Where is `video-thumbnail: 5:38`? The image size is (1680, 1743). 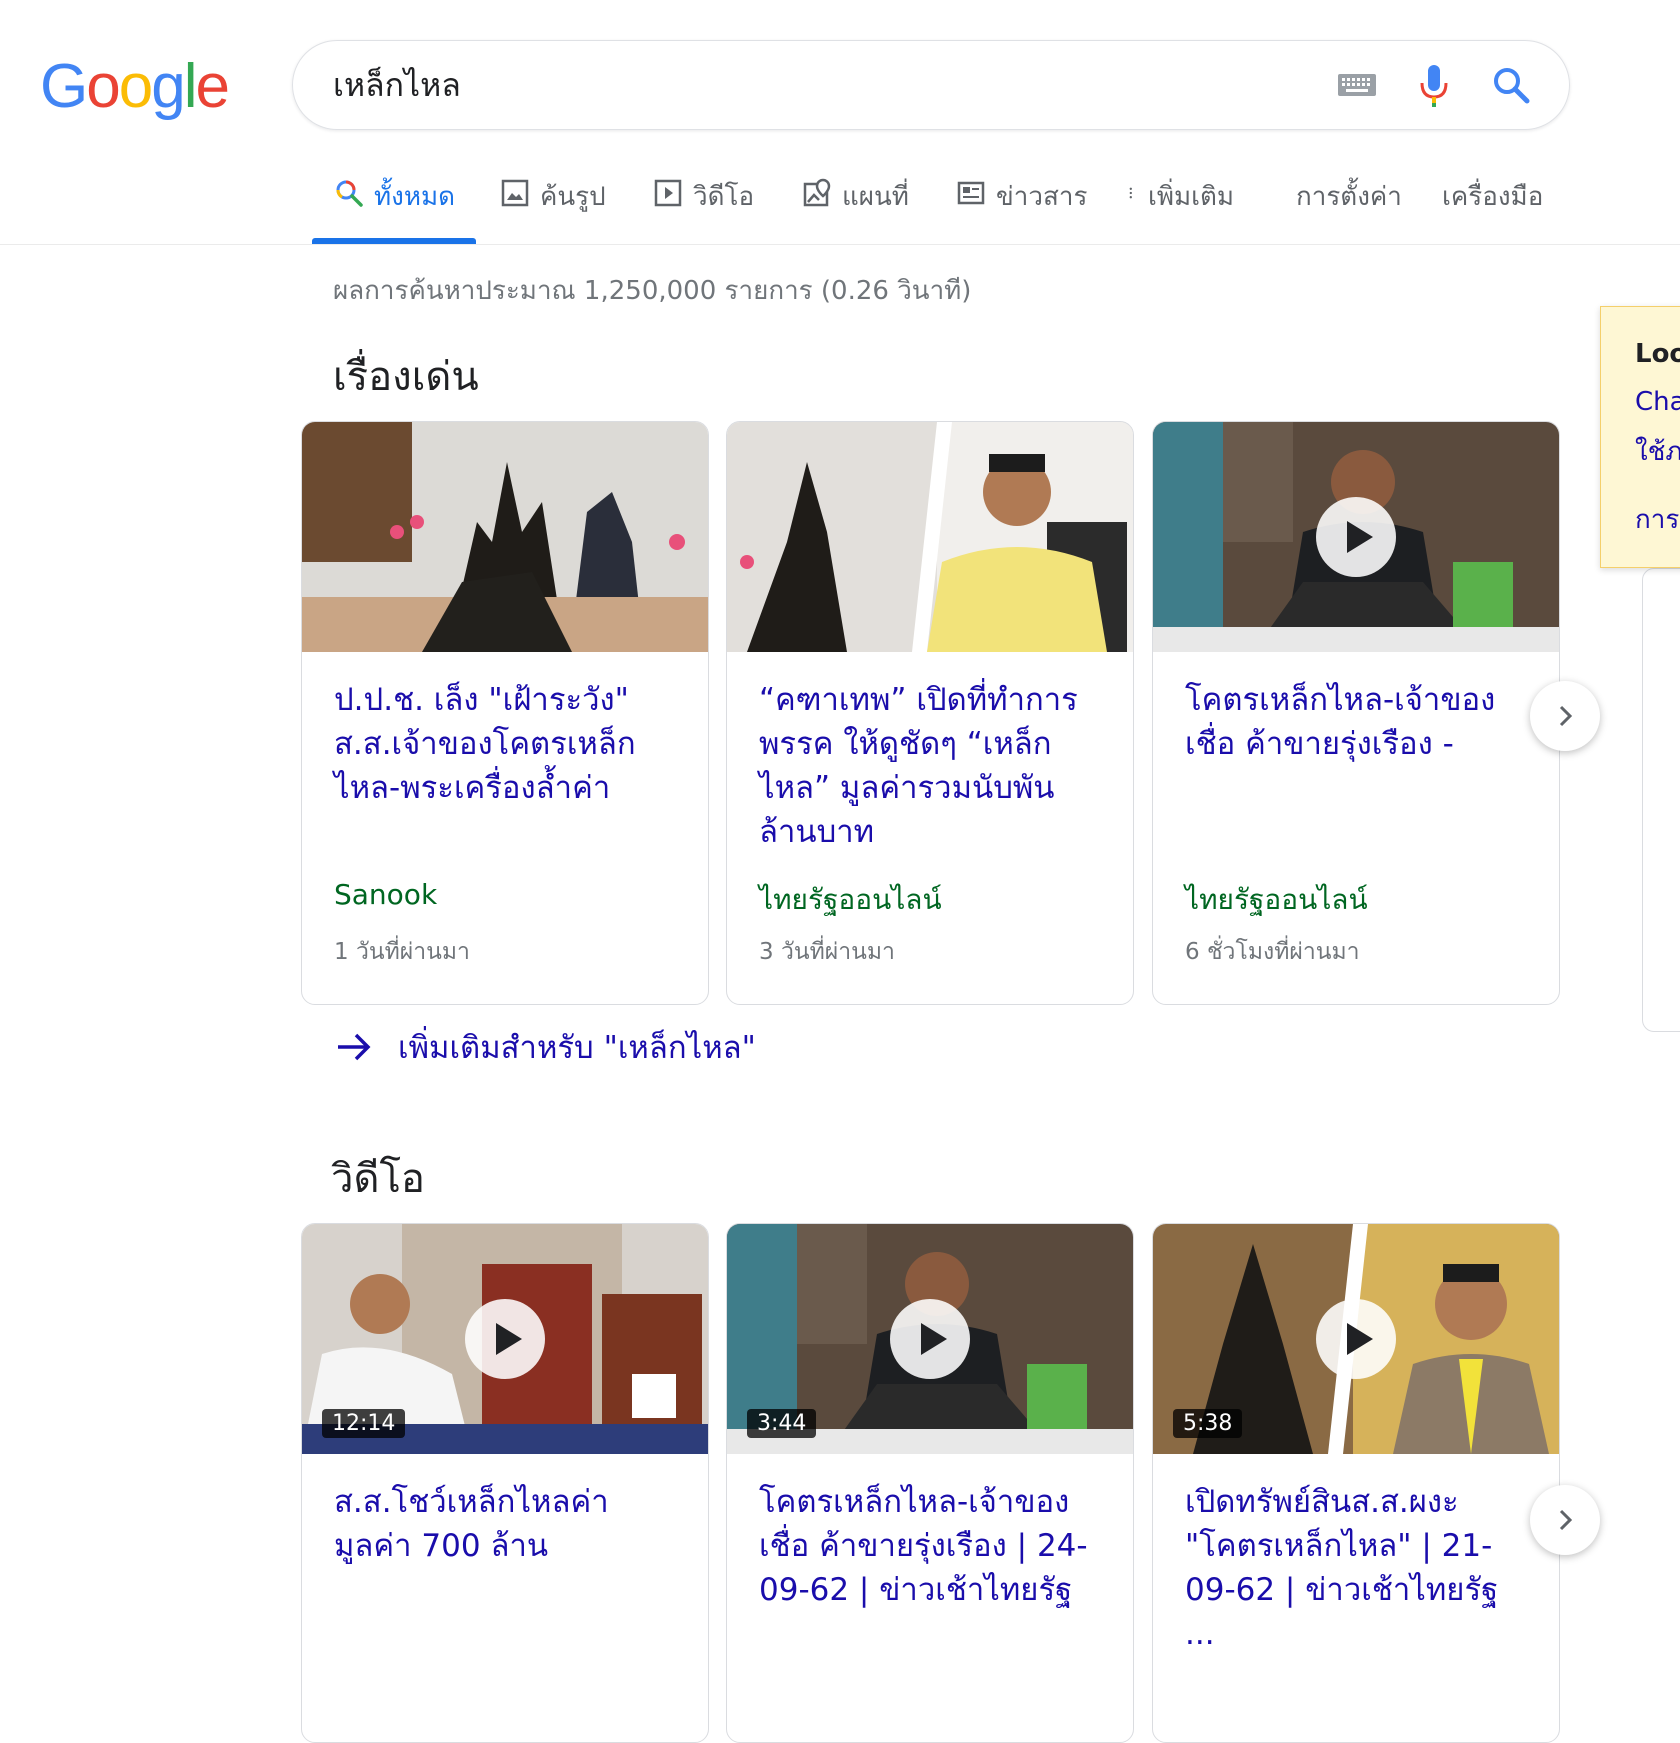 video-thumbnail: 5:38 is located at coordinates (1356, 1339).